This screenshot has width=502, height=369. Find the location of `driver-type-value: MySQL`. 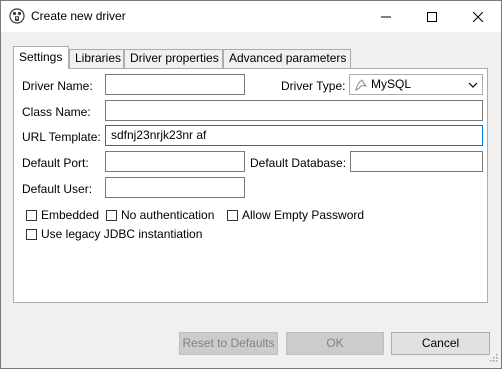

driver-type-value: MySQL is located at coordinates (391, 84).